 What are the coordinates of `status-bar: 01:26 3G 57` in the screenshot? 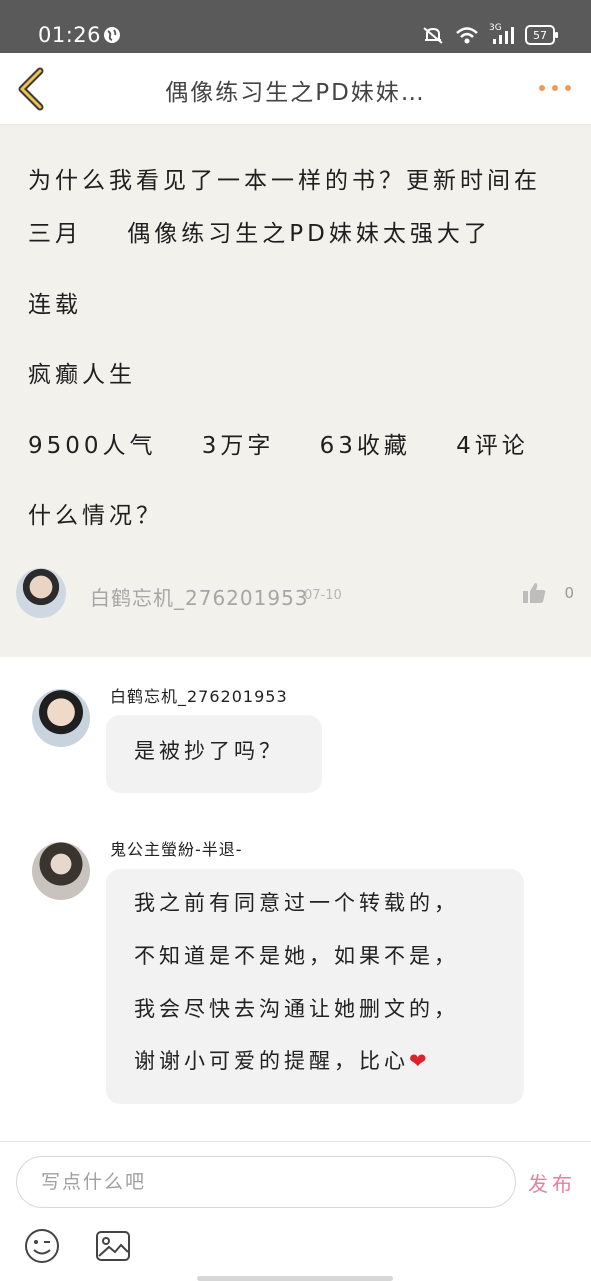 It's located at (295, 26).